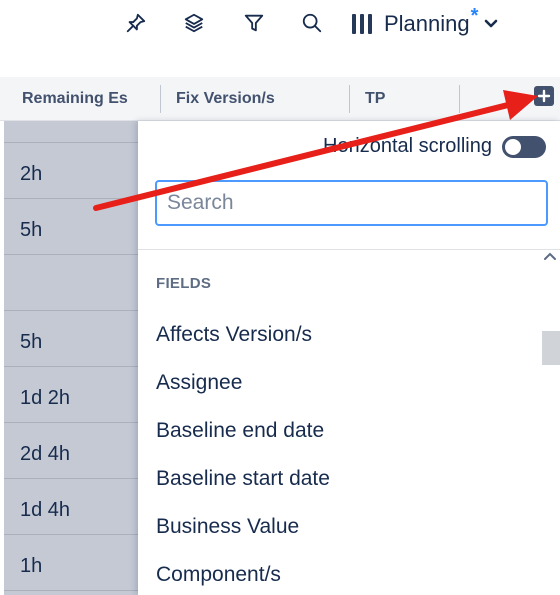 This screenshot has height=595, width=560. What do you see at coordinates (218, 575) in the screenshot?
I see `field-option: Component/s` at bounding box center [218, 575].